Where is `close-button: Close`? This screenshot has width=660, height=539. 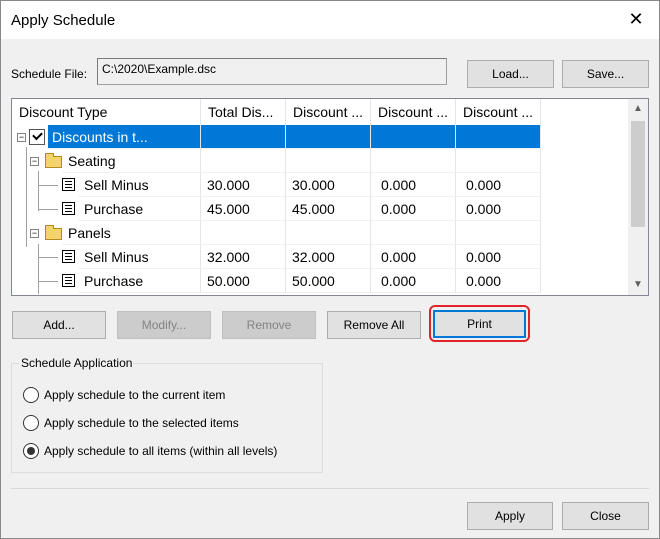 close-button: Close is located at coordinates (605, 516).